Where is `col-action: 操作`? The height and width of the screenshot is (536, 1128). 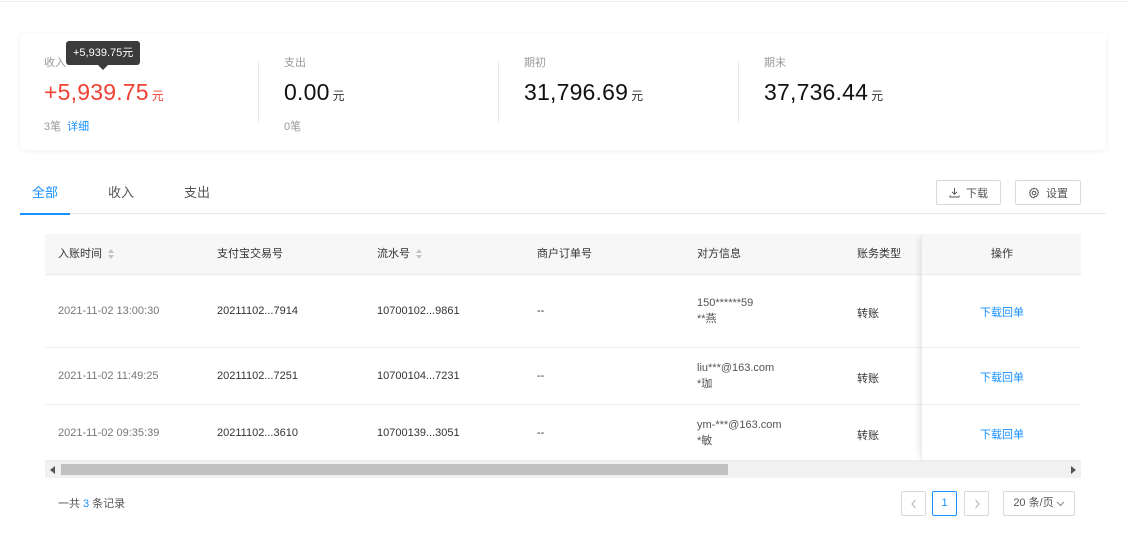 col-action: 操作 is located at coordinates (1001, 254).